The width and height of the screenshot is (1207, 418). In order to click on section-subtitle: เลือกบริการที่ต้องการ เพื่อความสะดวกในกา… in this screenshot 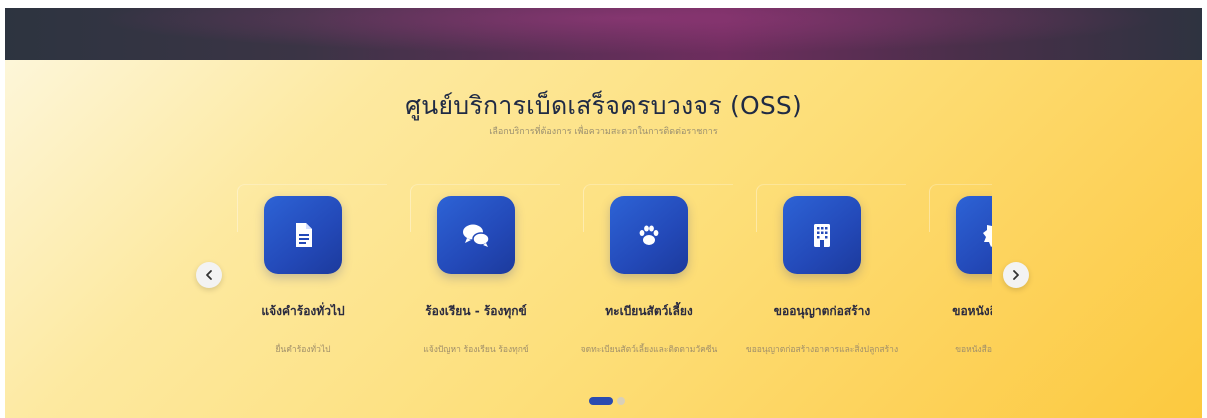, I will do `click(603, 132)`.